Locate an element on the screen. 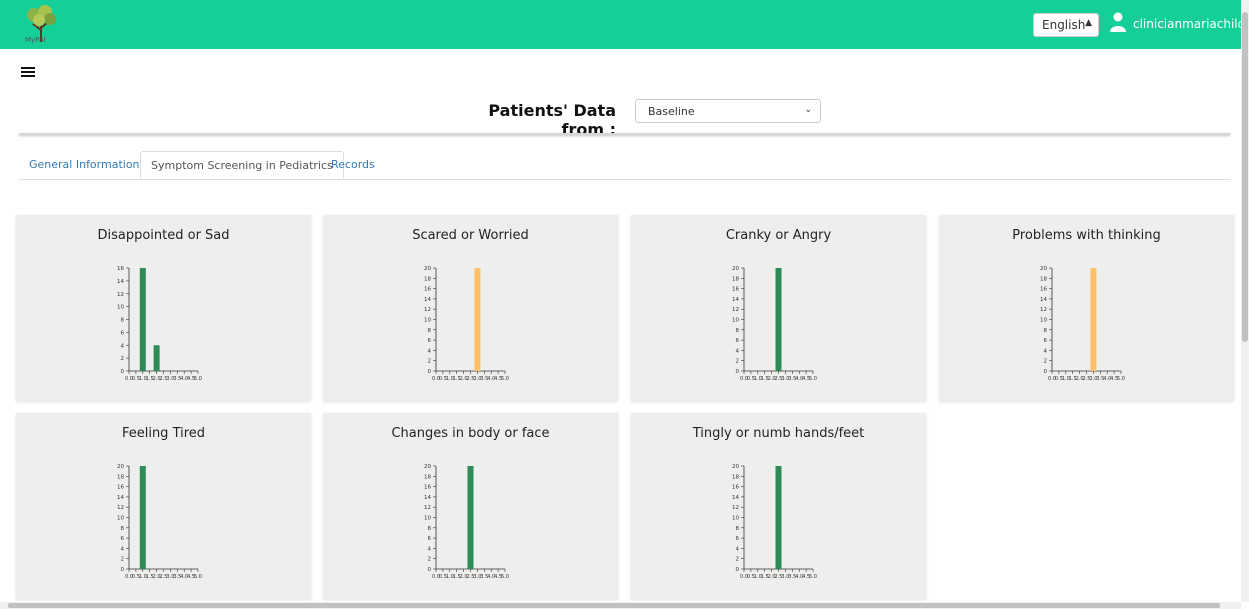  top-navbar: MyPal English ▲ clinicianmariachild is located at coordinates (622, 24).